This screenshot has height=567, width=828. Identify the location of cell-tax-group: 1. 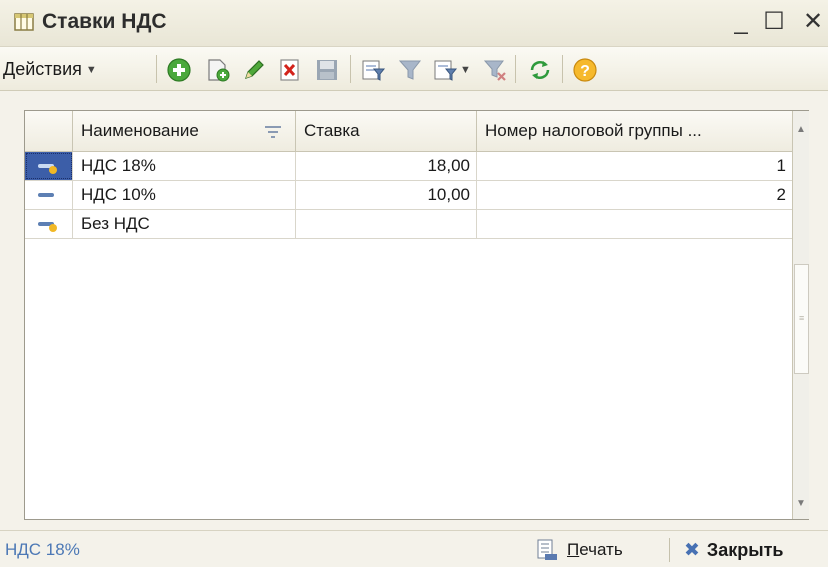
(635, 166).